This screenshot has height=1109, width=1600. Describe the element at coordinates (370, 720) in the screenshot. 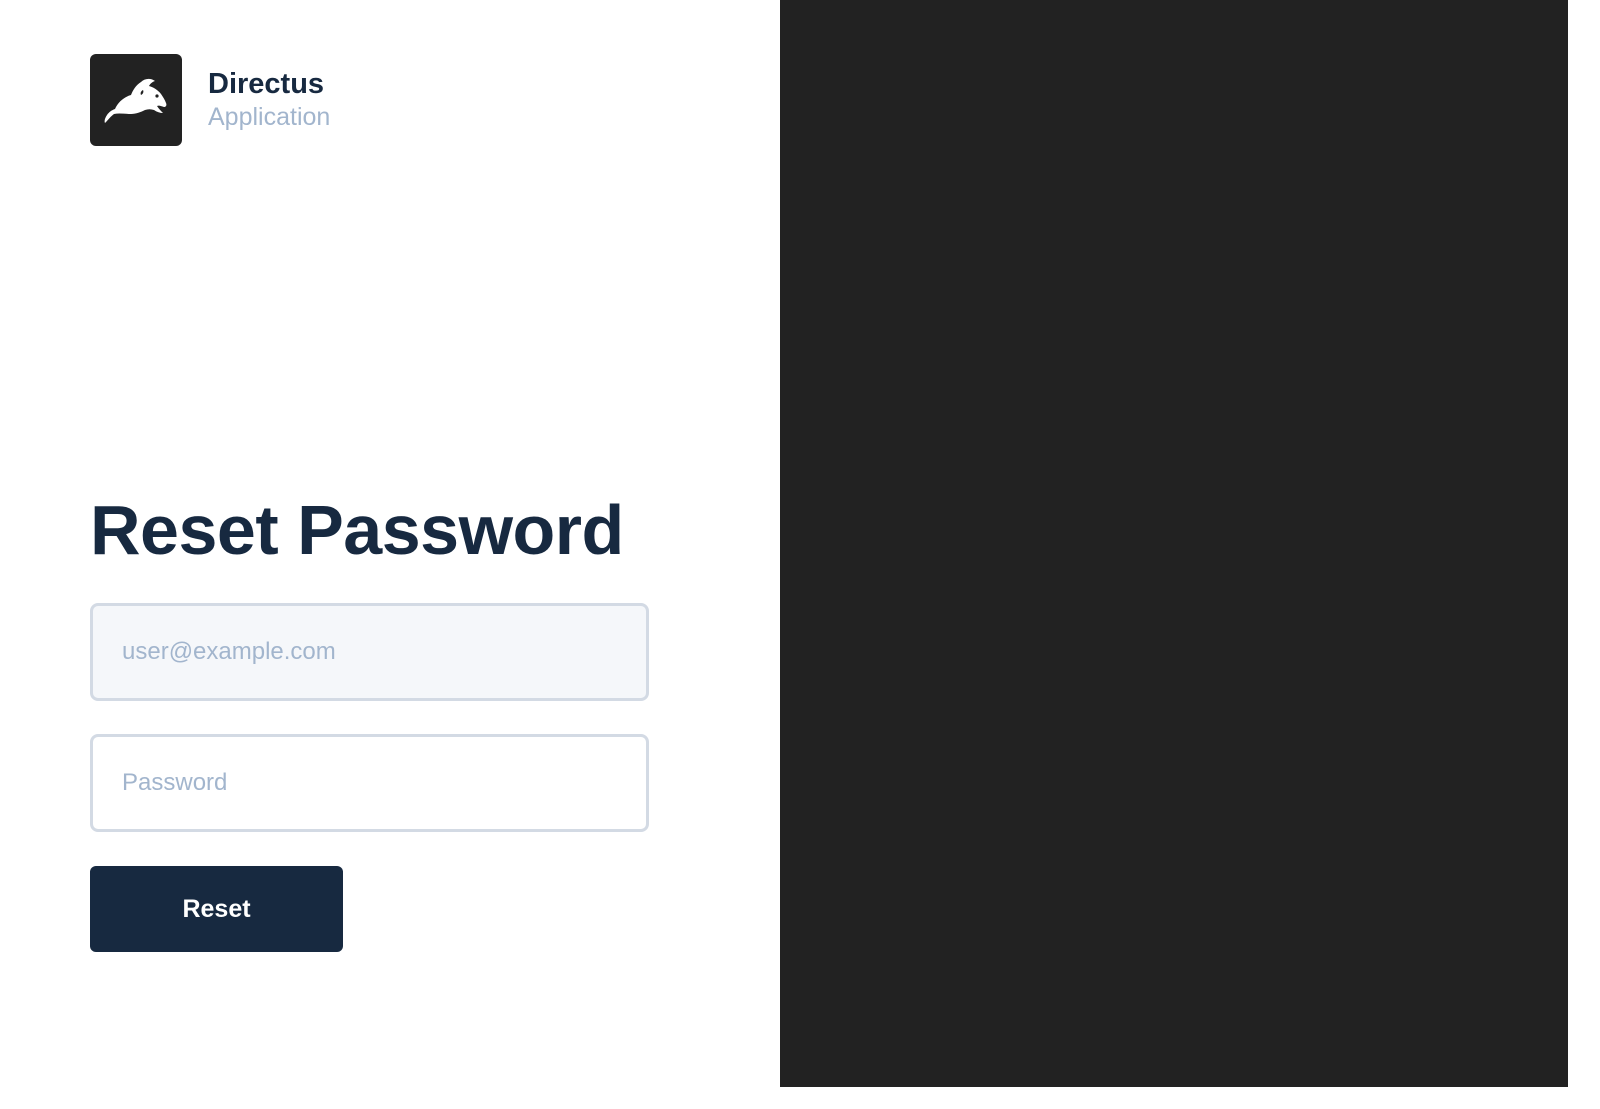

I see `reset-form: Reset Password Reset` at that location.